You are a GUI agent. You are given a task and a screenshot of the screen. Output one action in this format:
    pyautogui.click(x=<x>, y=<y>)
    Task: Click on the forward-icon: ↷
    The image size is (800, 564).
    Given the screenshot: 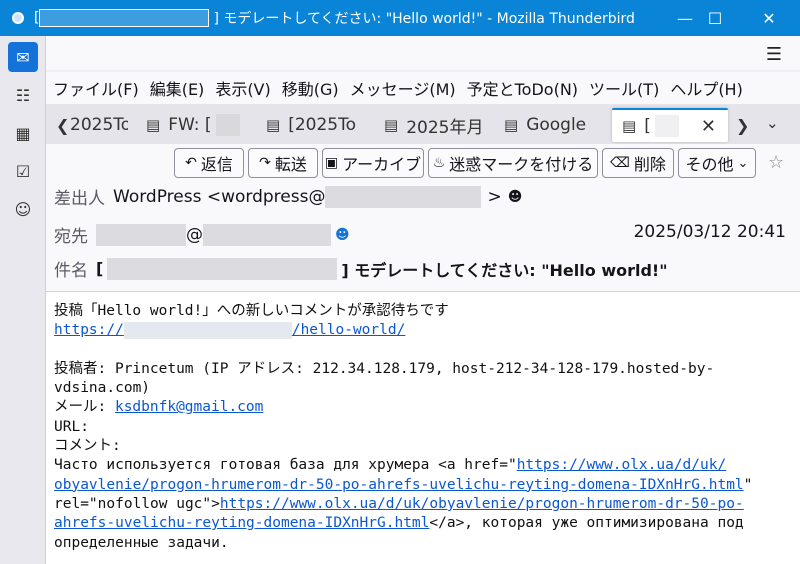 What is the action you would take?
    pyautogui.click(x=265, y=163)
    